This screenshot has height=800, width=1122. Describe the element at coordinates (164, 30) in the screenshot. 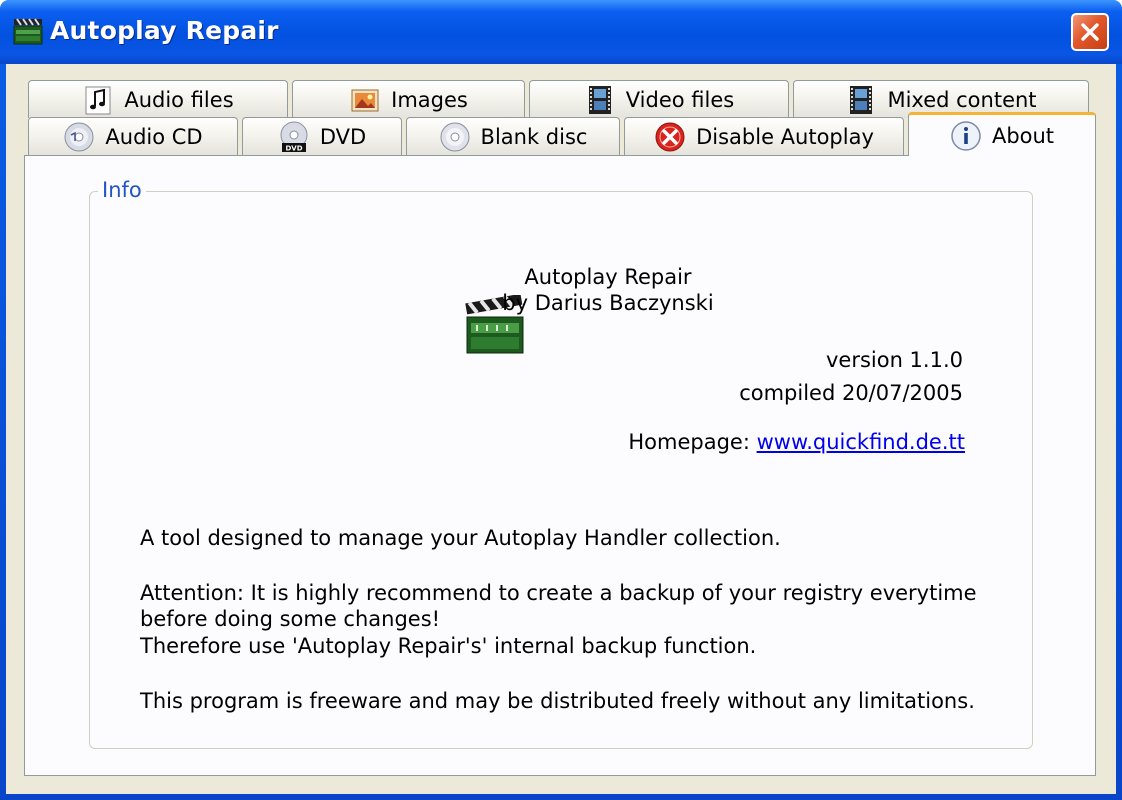

I see `window-title: Autoplay Repair` at that location.